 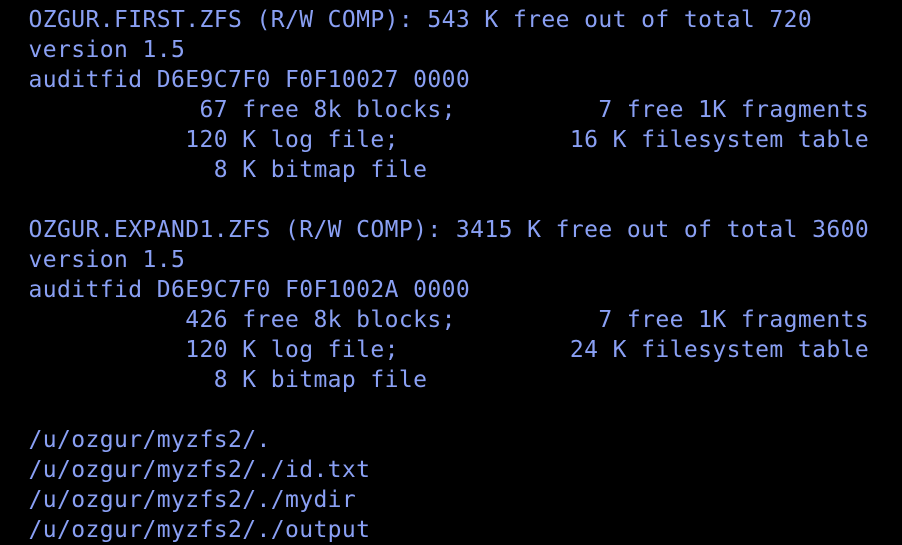 What do you see at coordinates (435, 350) in the screenshot?
I see `terminal-line: 120 K log file; 24 K filesystem table` at bounding box center [435, 350].